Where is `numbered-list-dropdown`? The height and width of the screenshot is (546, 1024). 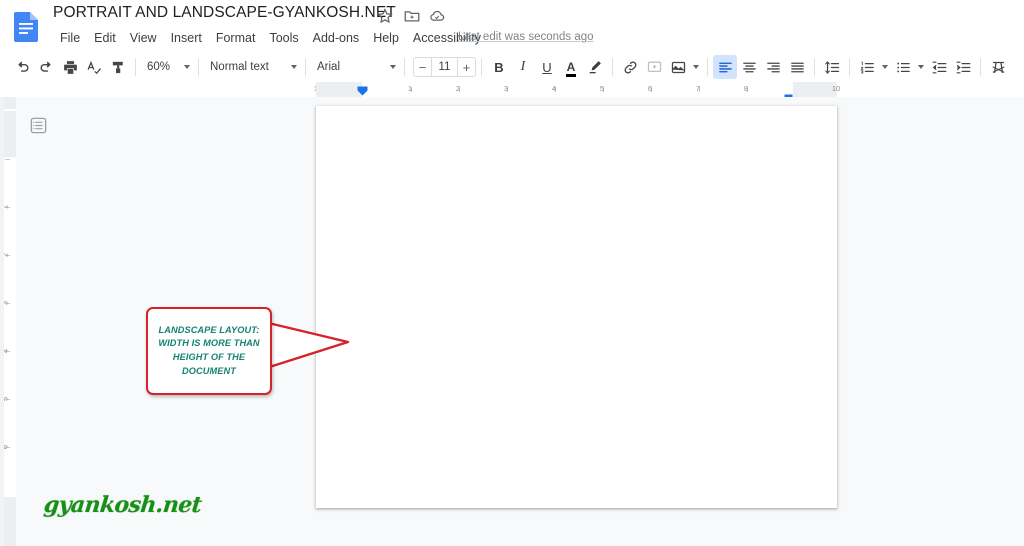
numbered-list-dropdown is located at coordinates (885, 67).